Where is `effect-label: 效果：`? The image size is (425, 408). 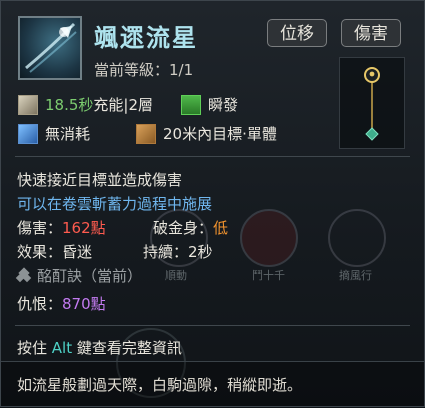 effect-label: 效果： is located at coordinates (40, 252).